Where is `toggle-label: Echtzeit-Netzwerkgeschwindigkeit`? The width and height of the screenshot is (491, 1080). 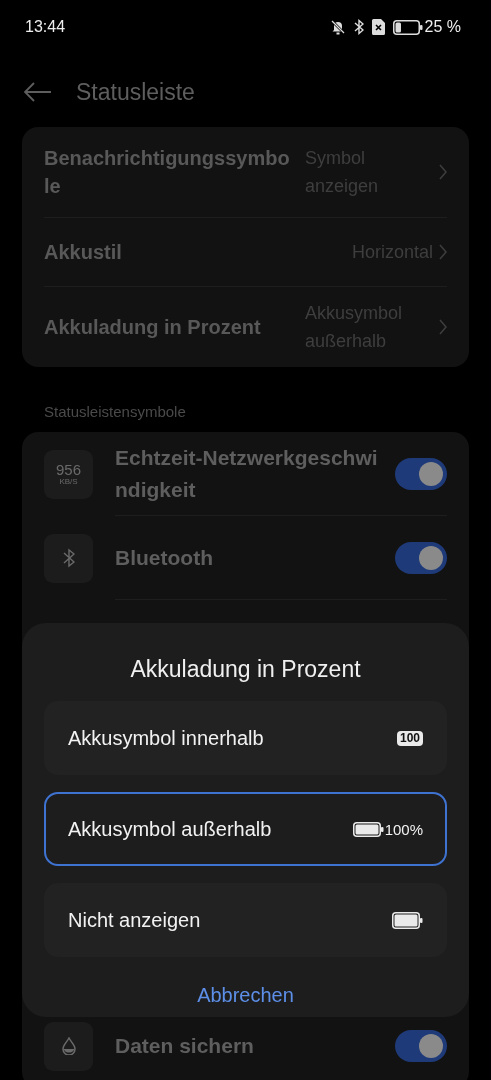 toggle-label: Echtzeit-Netzwerkgeschwindigkeit is located at coordinates (247, 473).